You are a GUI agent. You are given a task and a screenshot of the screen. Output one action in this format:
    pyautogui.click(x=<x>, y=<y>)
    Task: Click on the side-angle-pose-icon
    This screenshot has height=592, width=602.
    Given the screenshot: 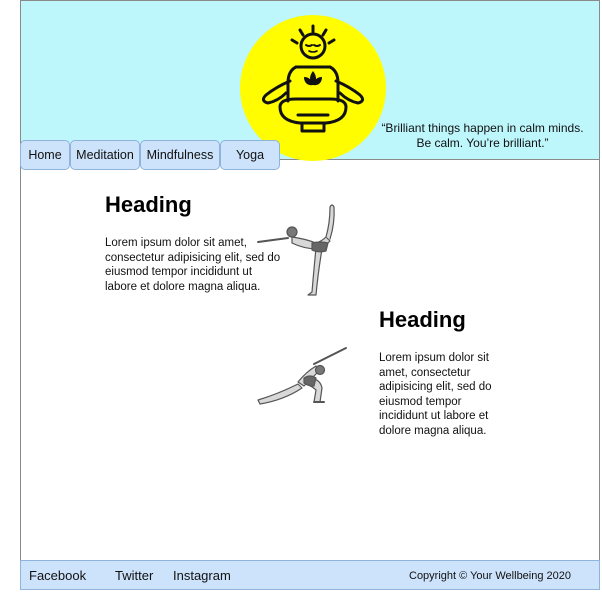 What is the action you would take?
    pyautogui.click(x=302, y=376)
    